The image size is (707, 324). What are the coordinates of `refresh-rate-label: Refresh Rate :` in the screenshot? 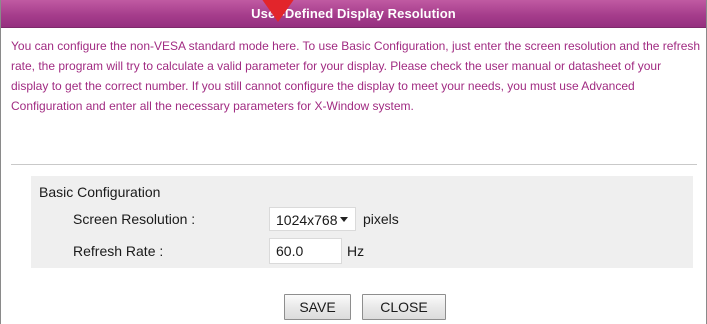 It's located at (118, 251).